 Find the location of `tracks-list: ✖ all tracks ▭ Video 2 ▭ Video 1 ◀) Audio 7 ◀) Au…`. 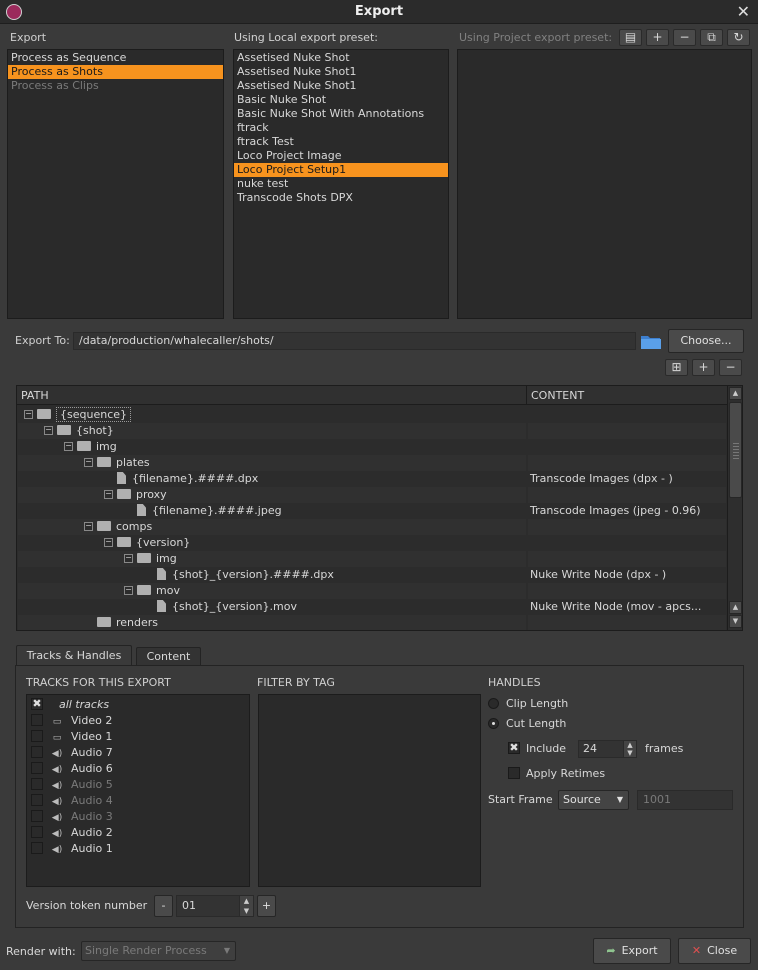

tracks-list: ✖ all tracks ▭ Video 2 ▭ Video 1 ◀) Audio 7 ◀) Au… is located at coordinates (138, 790).